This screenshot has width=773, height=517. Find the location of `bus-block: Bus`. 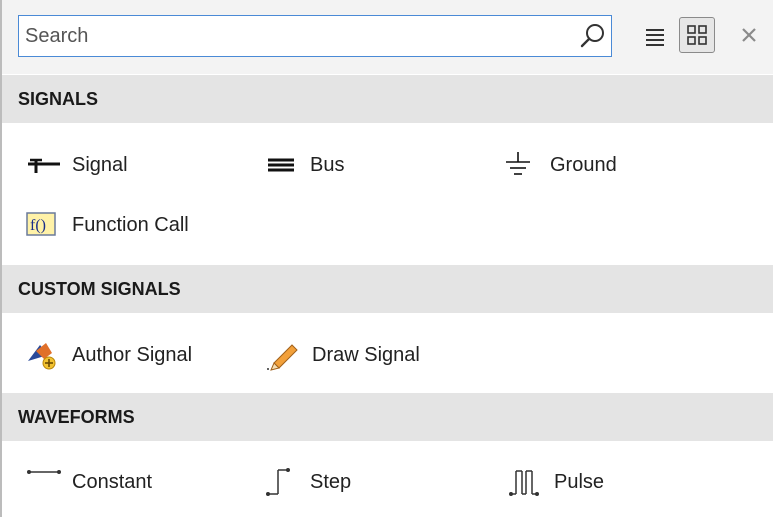

bus-block: Bus is located at coordinates (304, 165).